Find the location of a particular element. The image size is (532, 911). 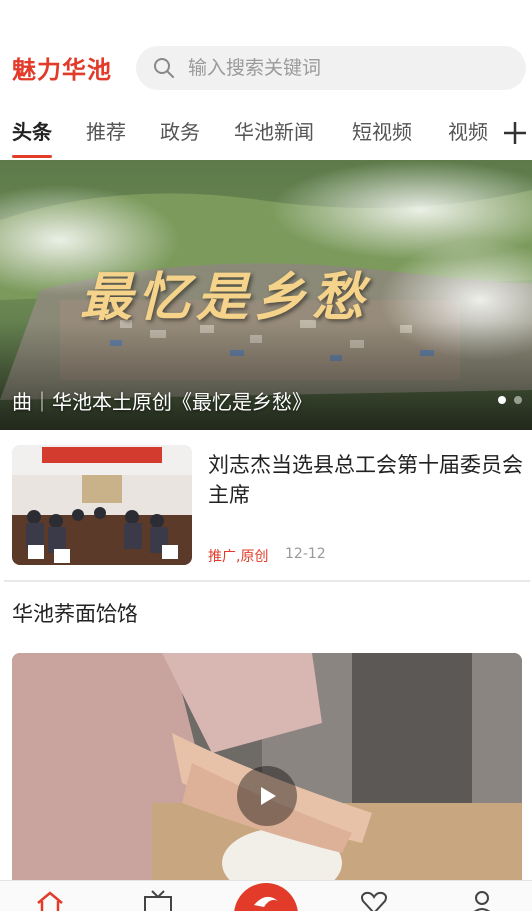

carousel-indicator is located at coordinates (510, 400).